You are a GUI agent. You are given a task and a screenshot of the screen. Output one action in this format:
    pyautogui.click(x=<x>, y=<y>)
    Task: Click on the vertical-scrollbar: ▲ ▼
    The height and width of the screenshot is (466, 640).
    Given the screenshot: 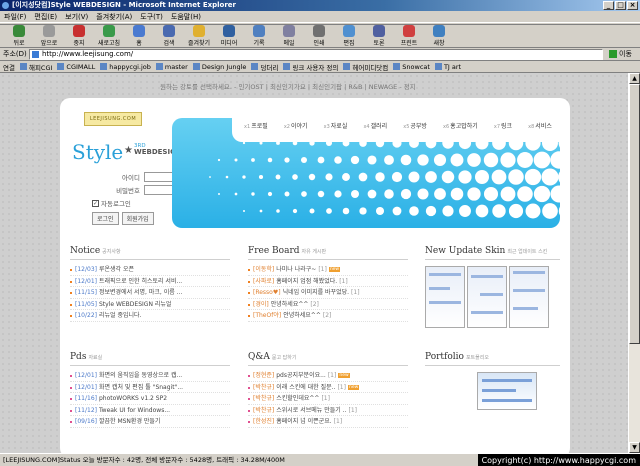 What is the action you would take?
    pyautogui.click(x=634, y=263)
    